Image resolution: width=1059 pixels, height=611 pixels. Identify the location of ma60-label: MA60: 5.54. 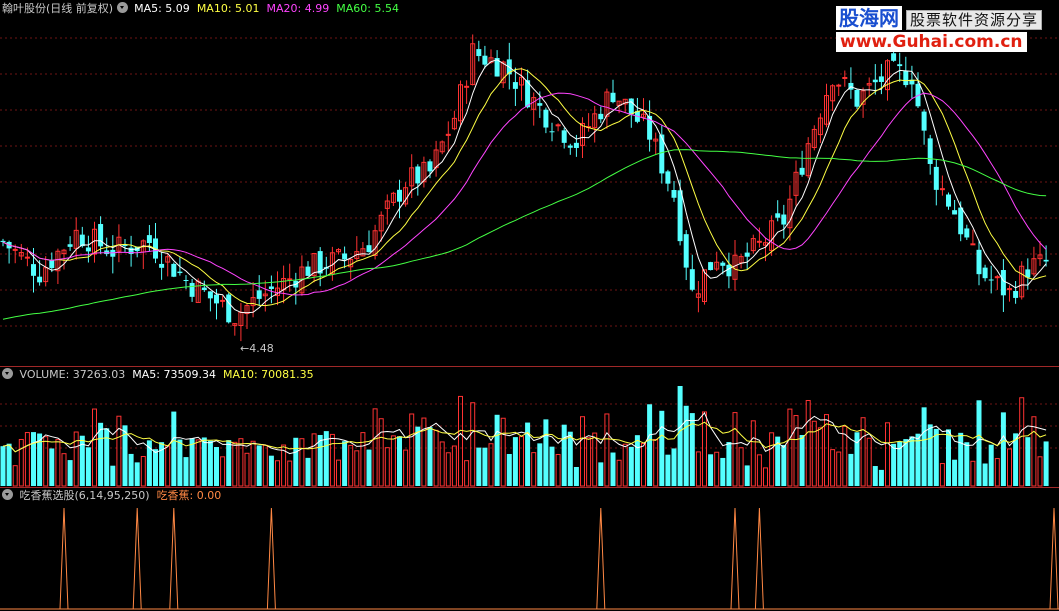
(367, 8).